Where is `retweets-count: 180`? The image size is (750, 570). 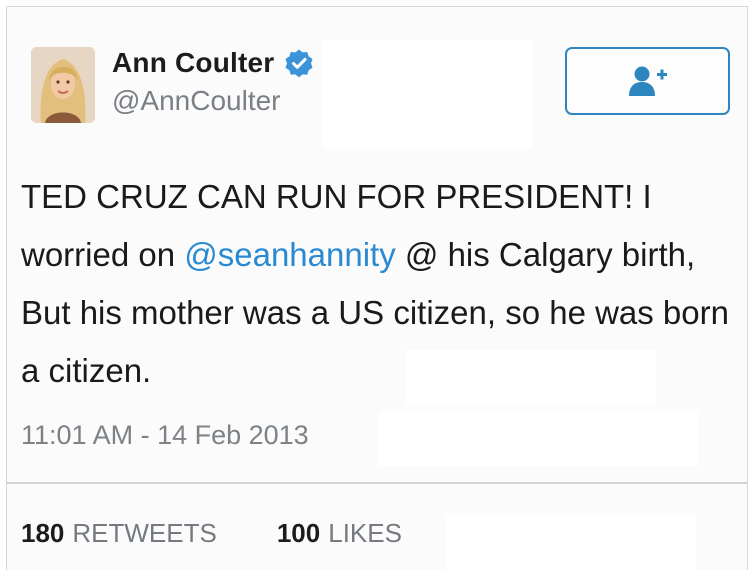 retweets-count: 180 is located at coordinates (43, 533).